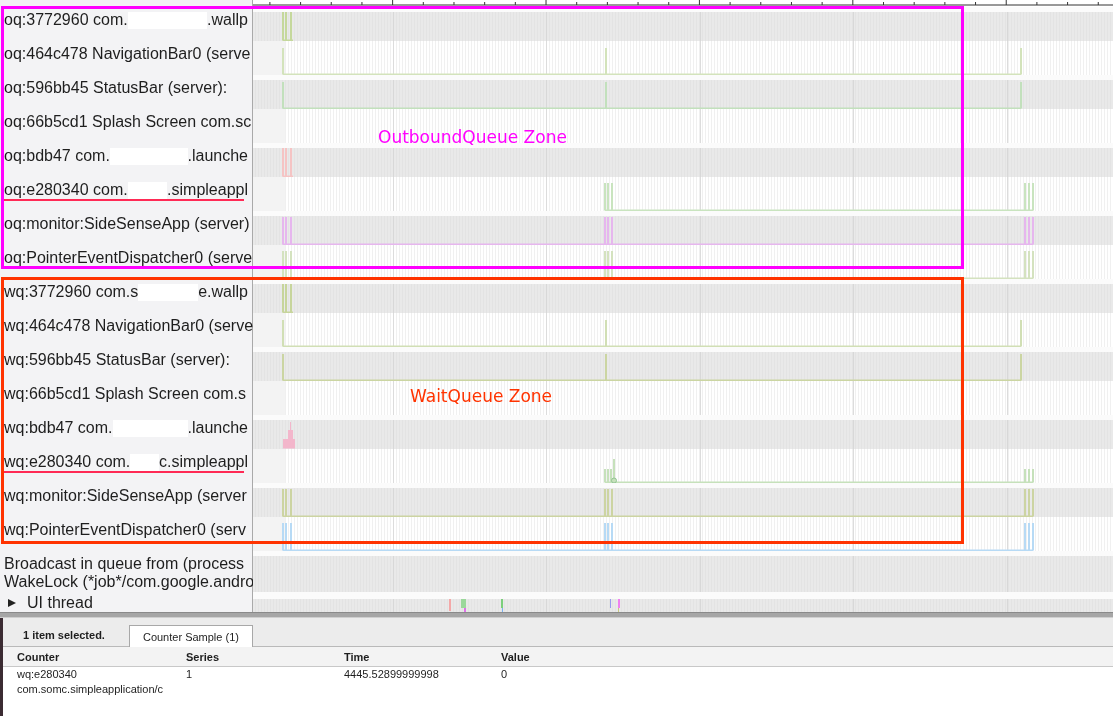 The width and height of the screenshot is (1113, 716). What do you see at coordinates (117, 360) in the screenshot?
I see `track-label: wq:596bb45 StatusBar (server):` at bounding box center [117, 360].